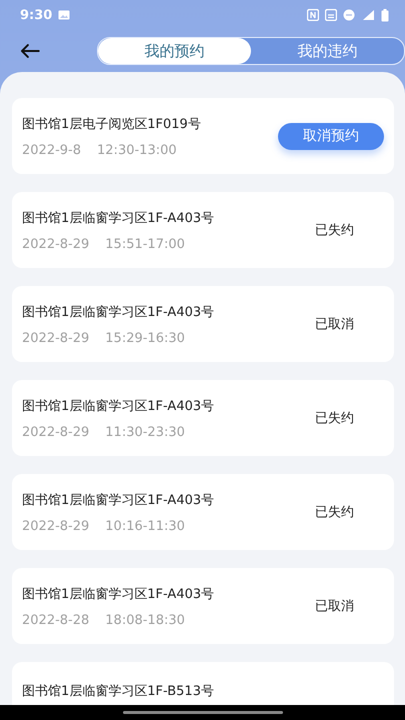 The image size is (405, 720). What do you see at coordinates (137, 150) in the screenshot?
I see `reservation-time: 12:30-13:00` at bounding box center [137, 150].